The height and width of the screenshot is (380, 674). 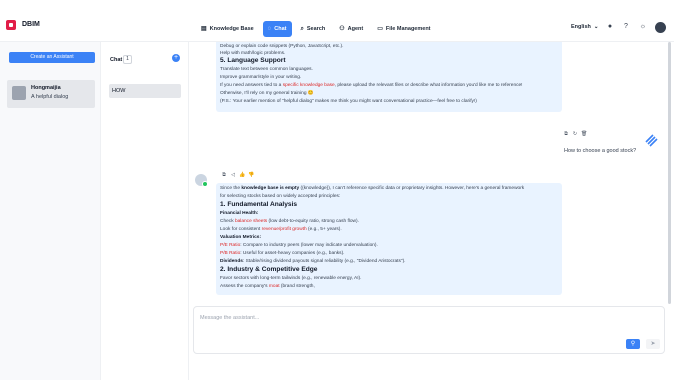 I want to click on language-label: English, so click(x=581, y=27).